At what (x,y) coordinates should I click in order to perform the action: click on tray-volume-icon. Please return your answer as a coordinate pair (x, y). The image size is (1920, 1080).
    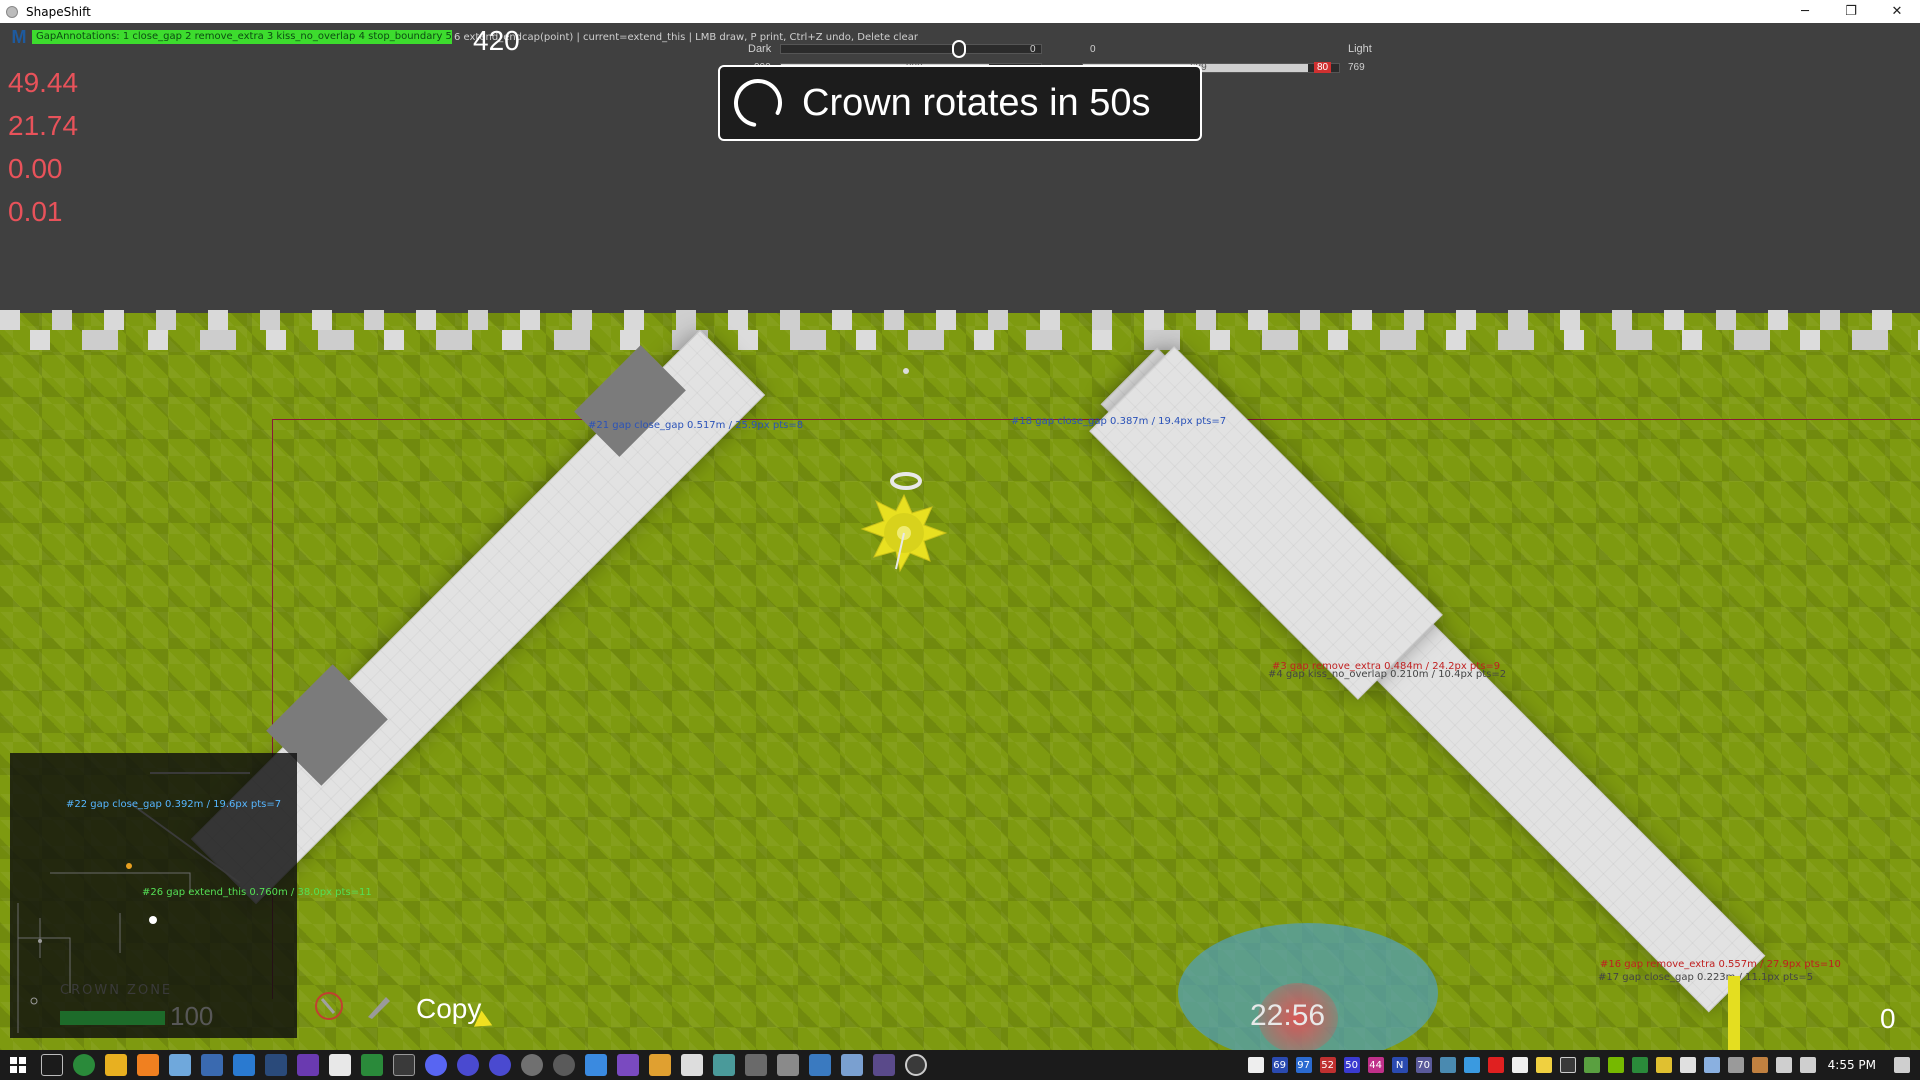
    Looking at the image, I should click on (1783, 1065).